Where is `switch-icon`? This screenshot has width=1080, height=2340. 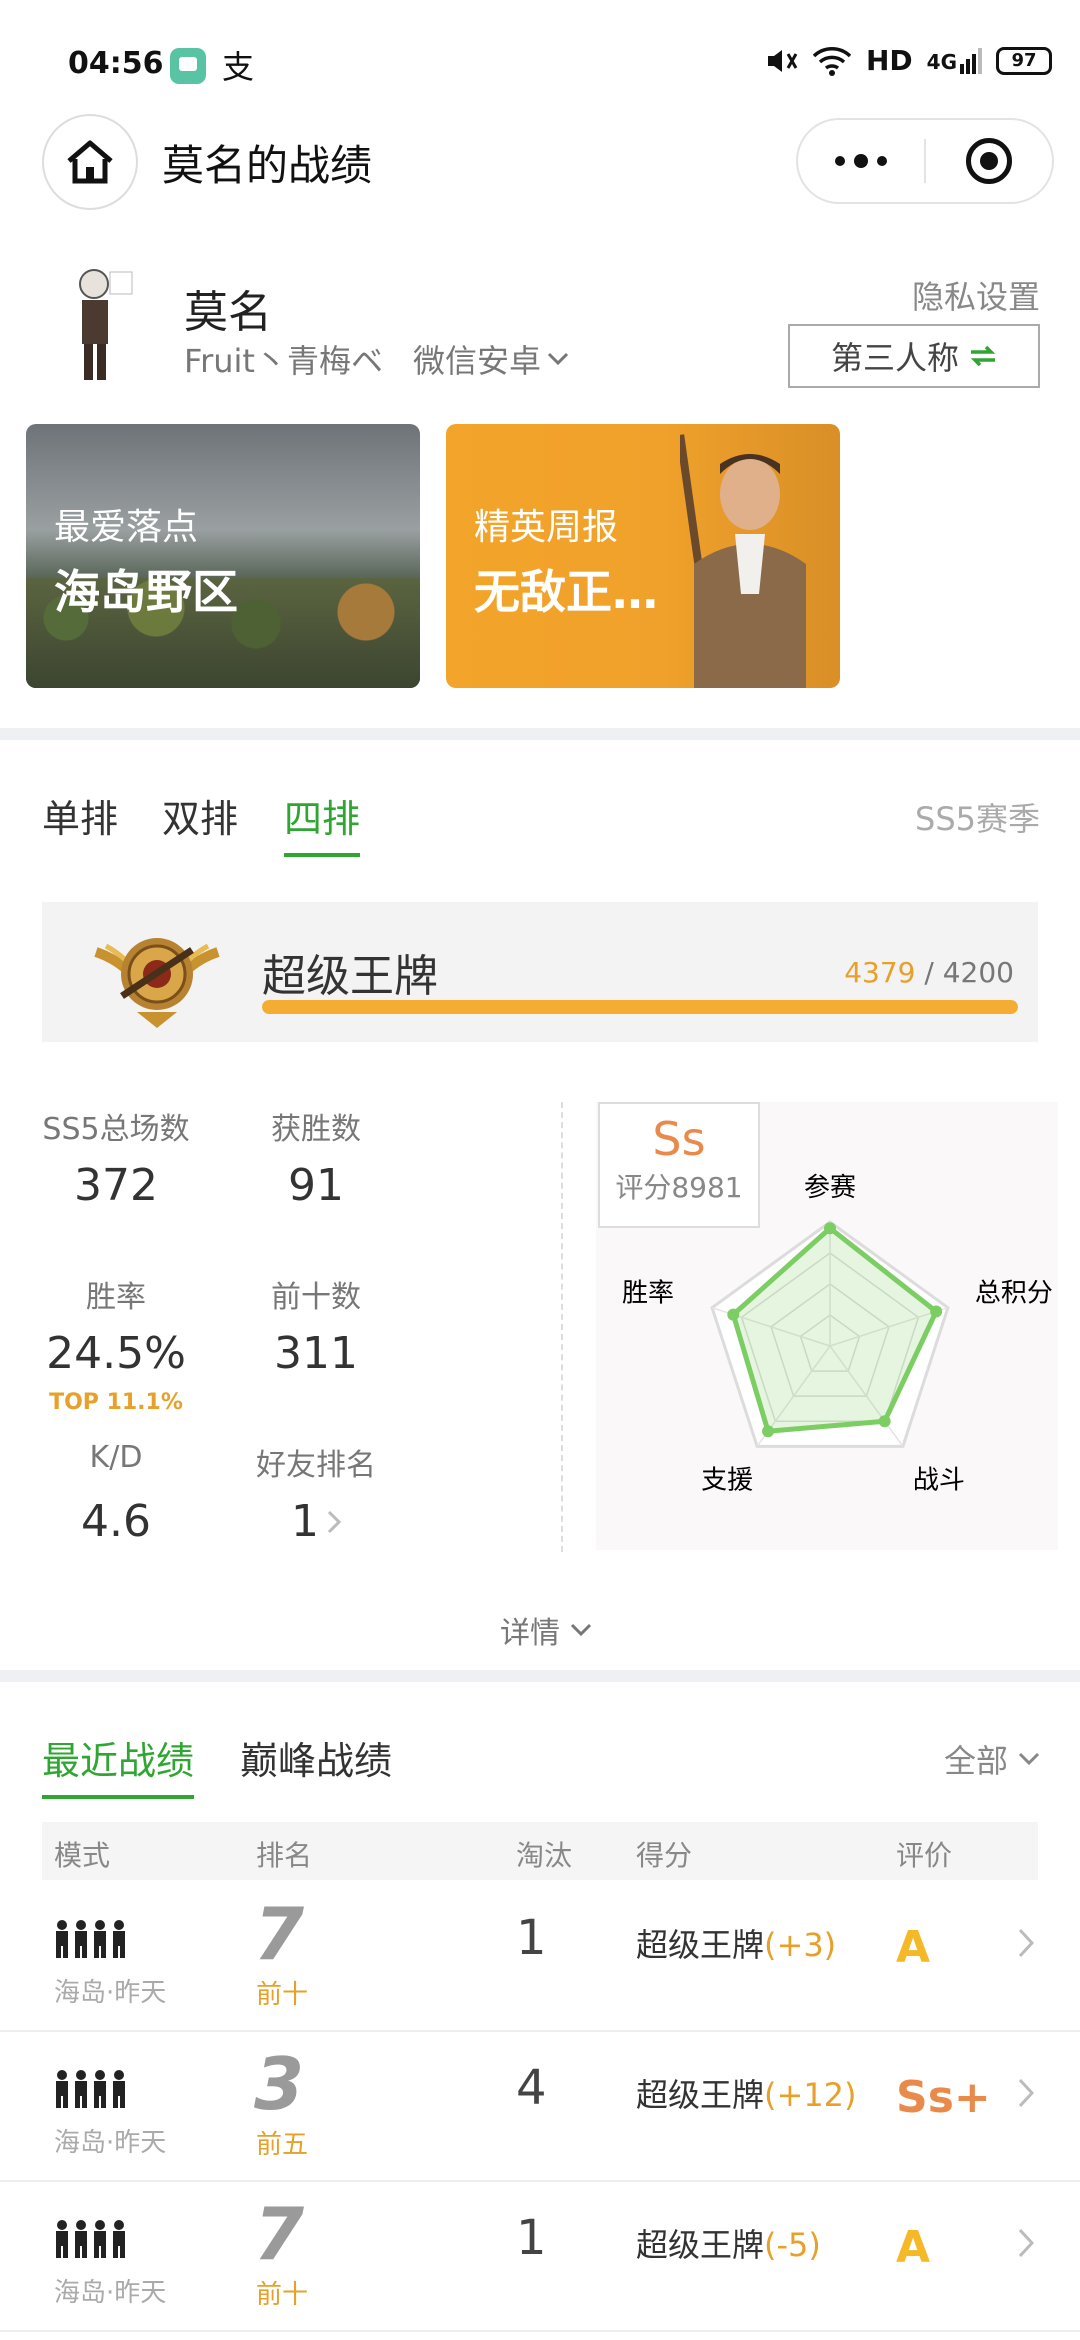 switch-icon is located at coordinates (983, 356).